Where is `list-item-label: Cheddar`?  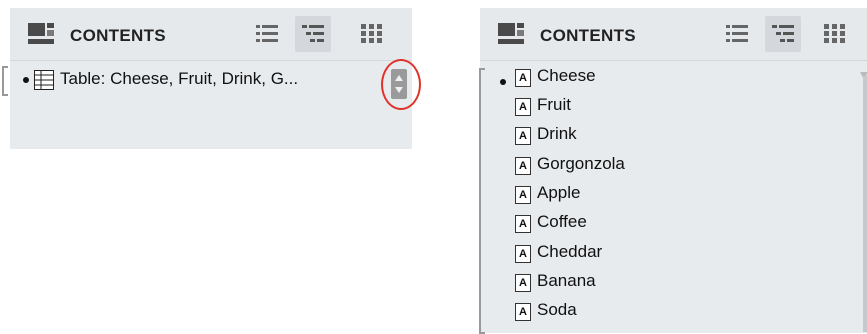 list-item-label: Cheddar is located at coordinates (570, 251).